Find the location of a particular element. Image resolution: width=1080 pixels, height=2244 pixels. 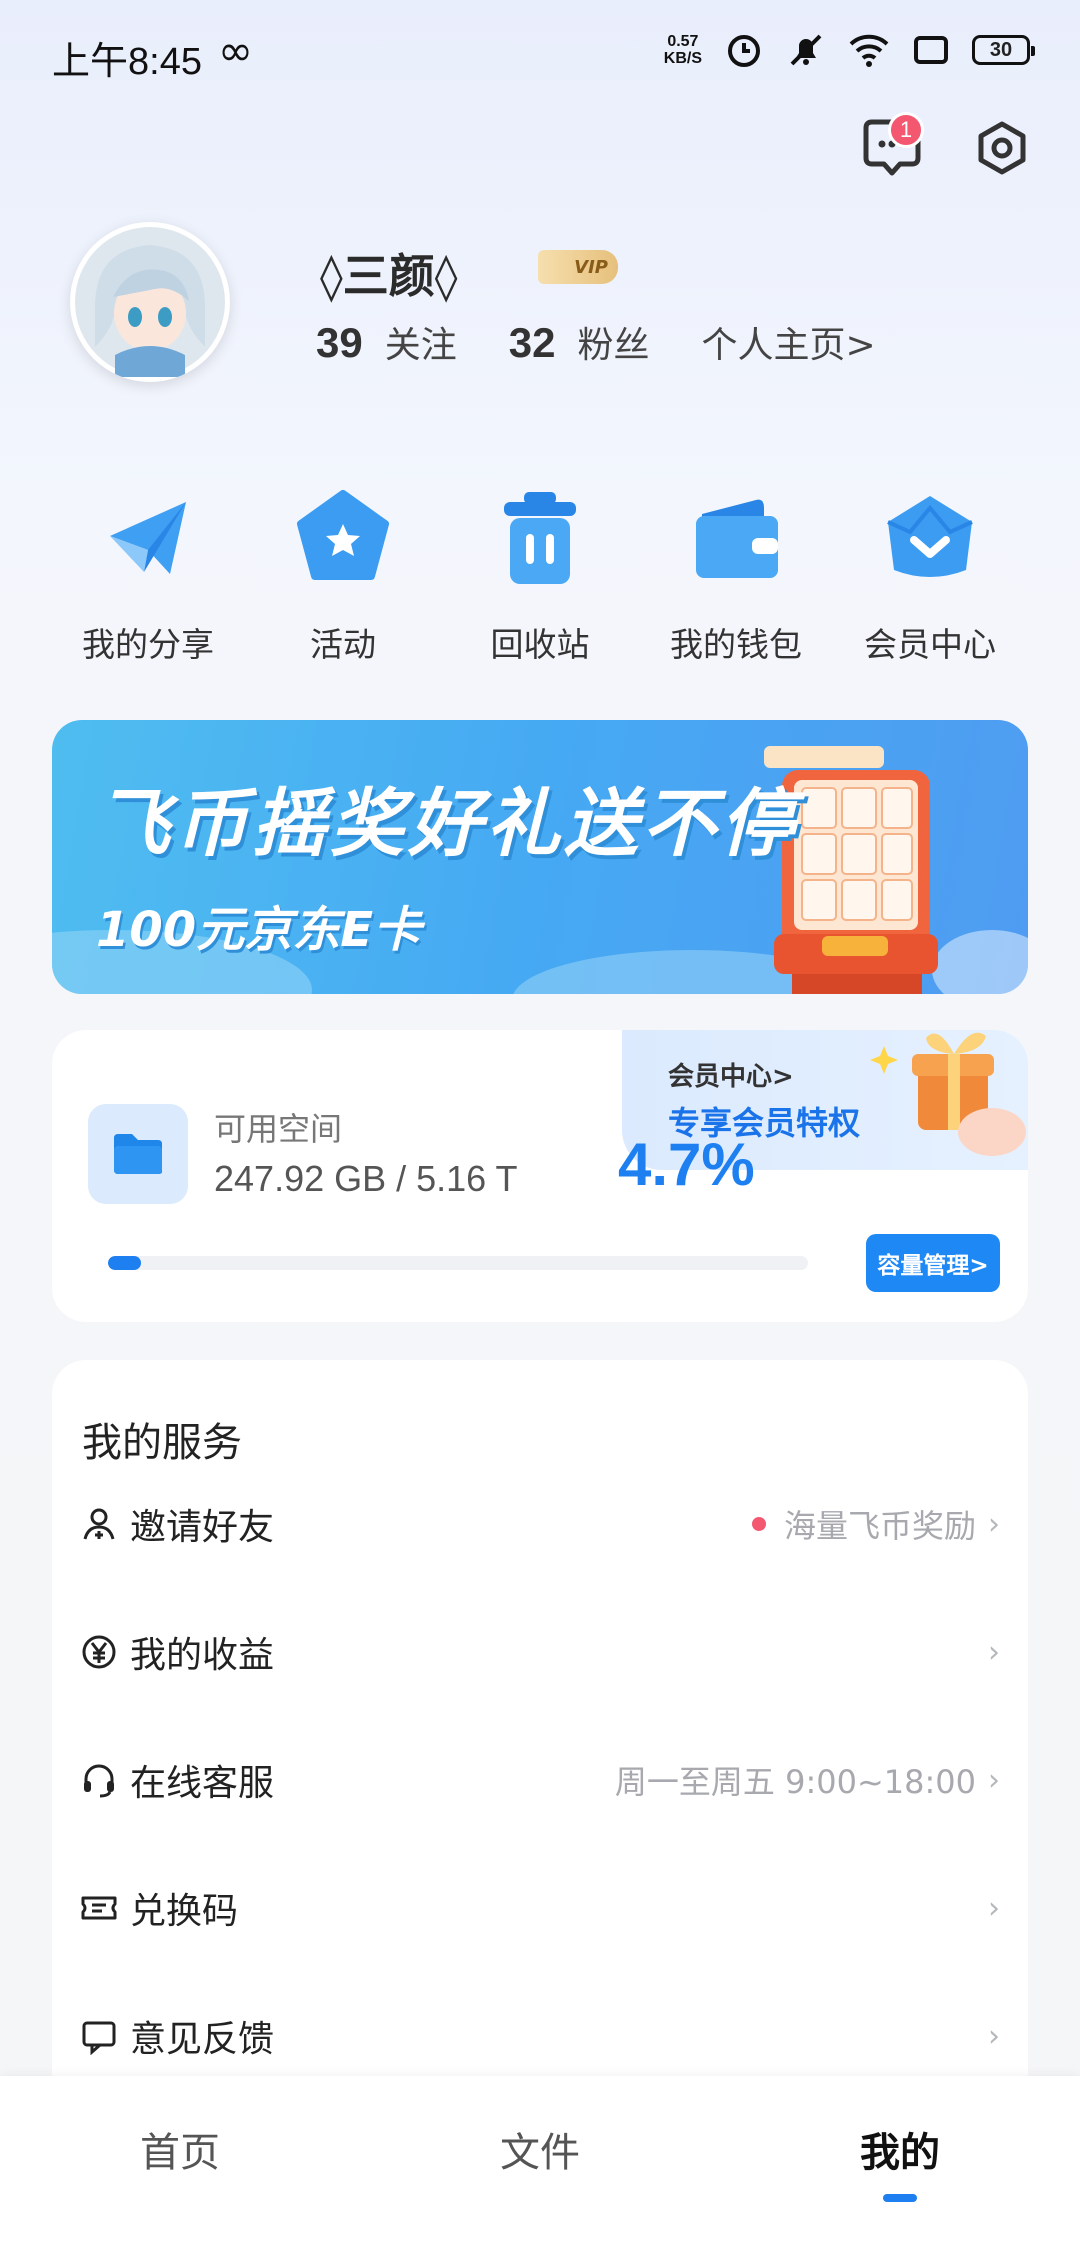

paper-plane-icon is located at coordinates (148, 538).